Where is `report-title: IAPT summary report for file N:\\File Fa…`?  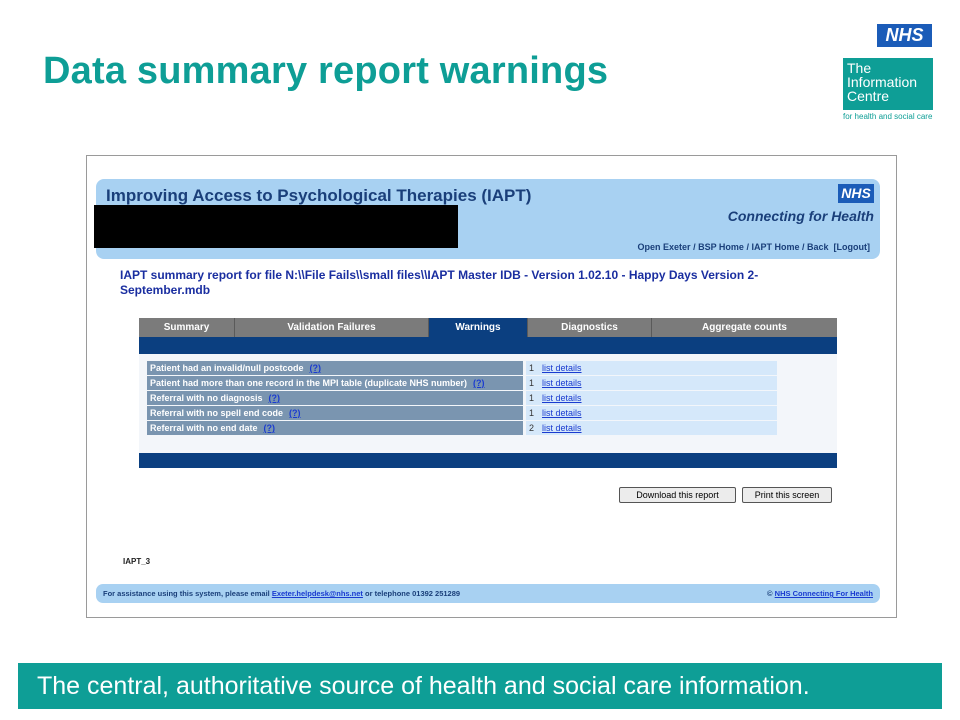
report-title: IAPT summary report for file N:\\File Fa… is located at coordinates (439, 282).